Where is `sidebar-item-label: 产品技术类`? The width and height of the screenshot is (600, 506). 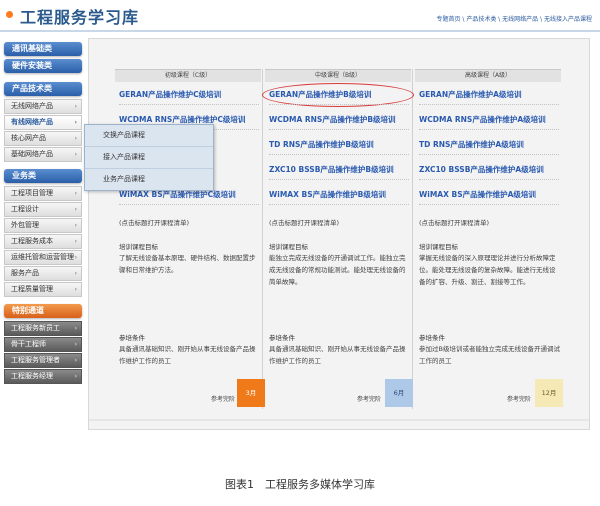
sidebar-item-label: 产品技术类 is located at coordinates (32, 88).